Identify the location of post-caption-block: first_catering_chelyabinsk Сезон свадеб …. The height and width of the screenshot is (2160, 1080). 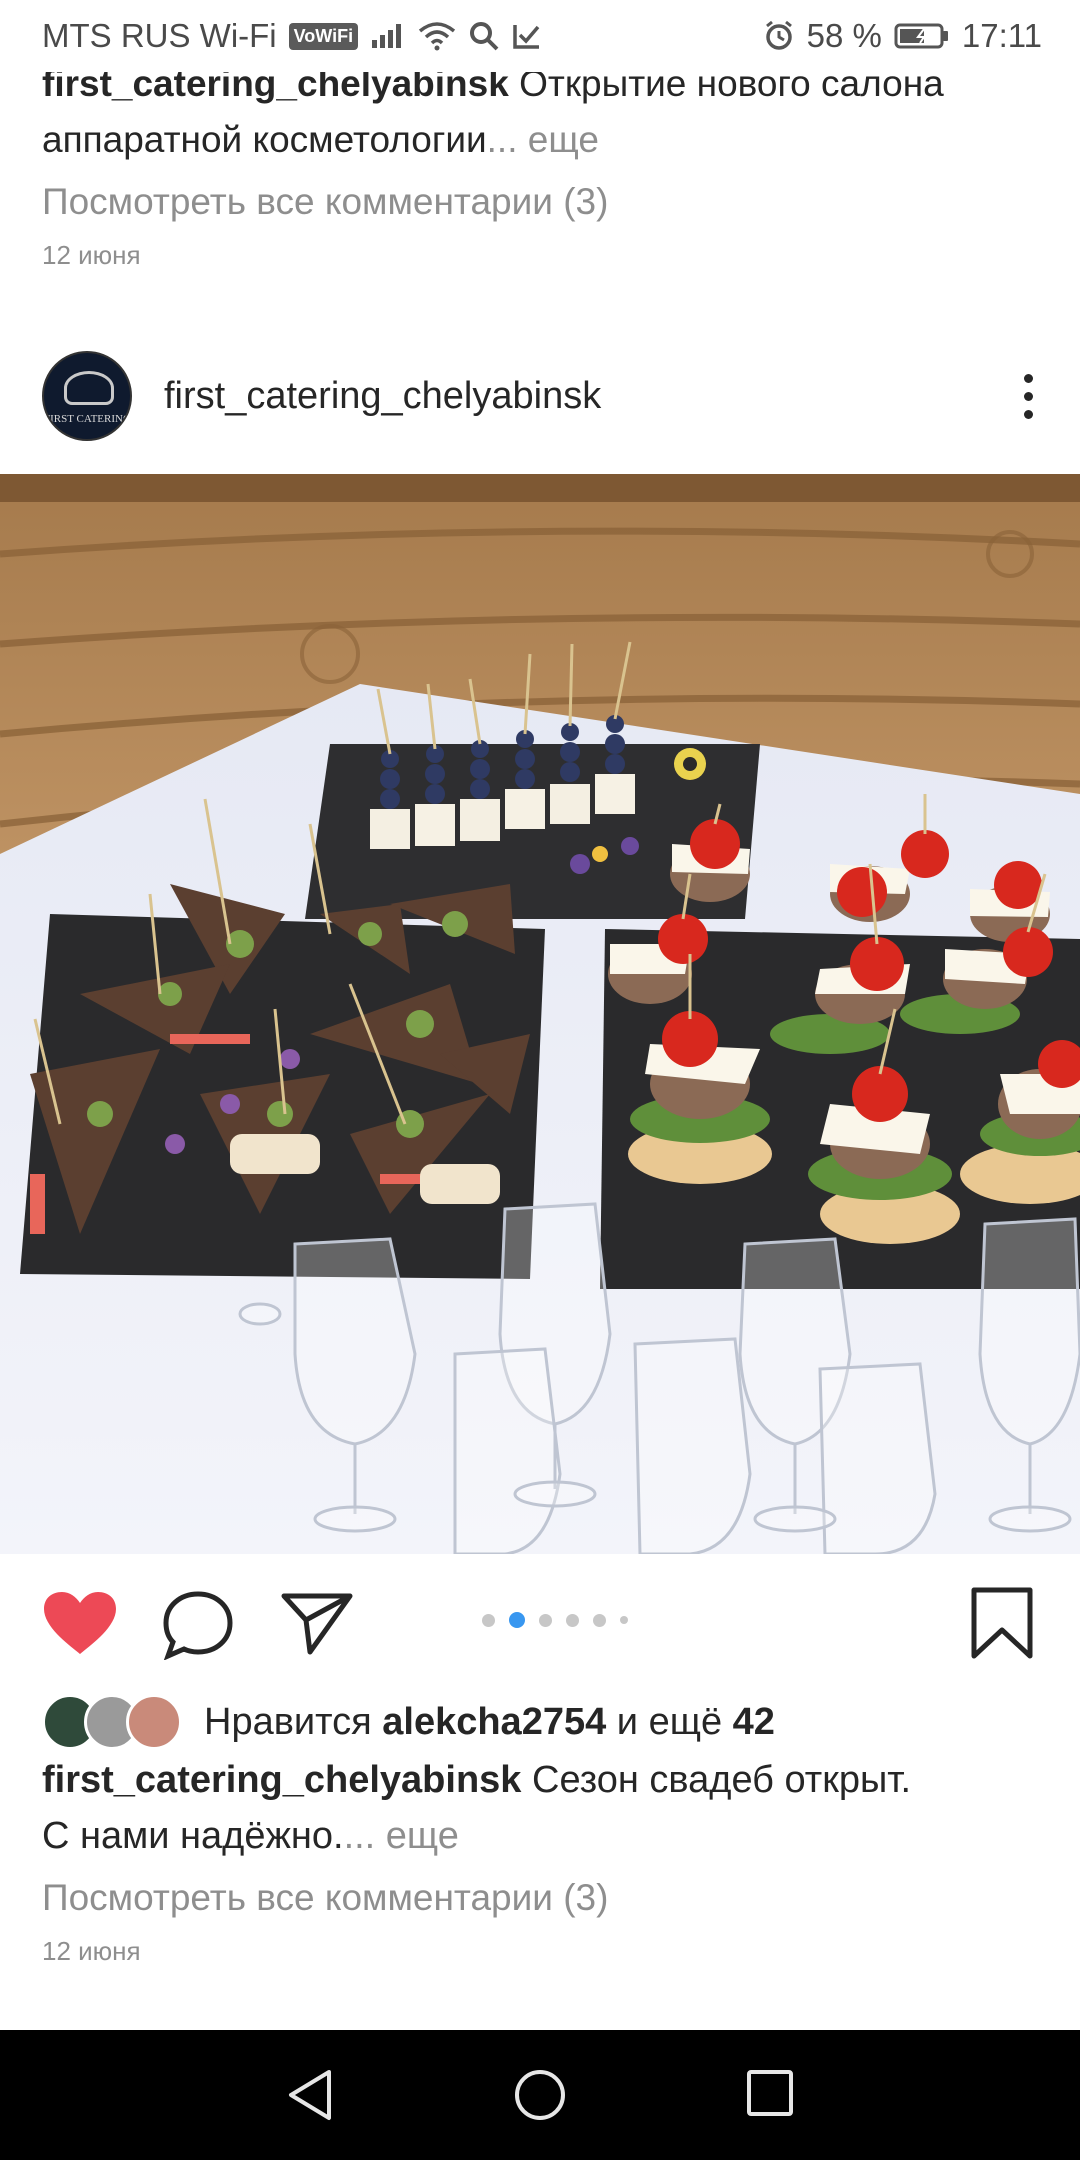
(542, 1859).